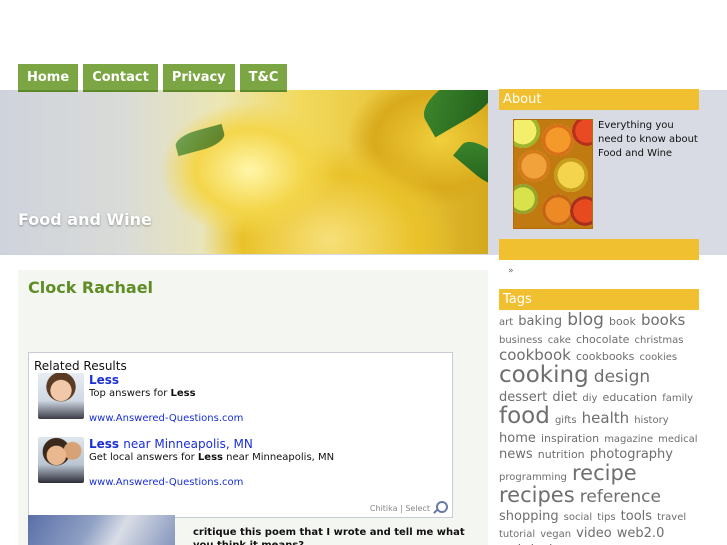 This screenshot has width=727, height=545. What do you see at coordinates (198, 78) in the screenshot?
I see `nav-privacy: Privacy` at bounding box center [198, 78].